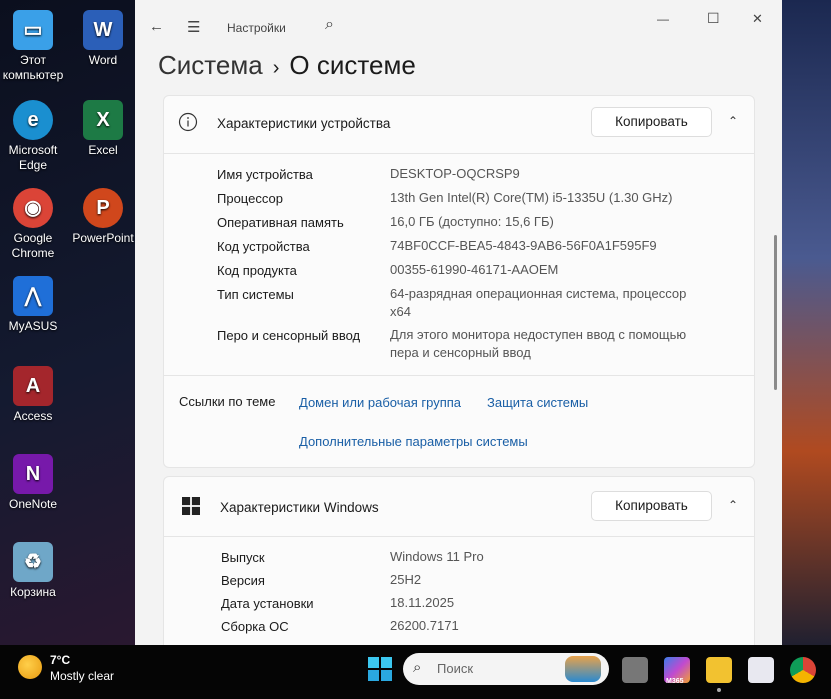 The image size is (831, 699). Describe the element at coordinates (406, 579) in the screenshot. I see `spec-value: 25H2` at that location.